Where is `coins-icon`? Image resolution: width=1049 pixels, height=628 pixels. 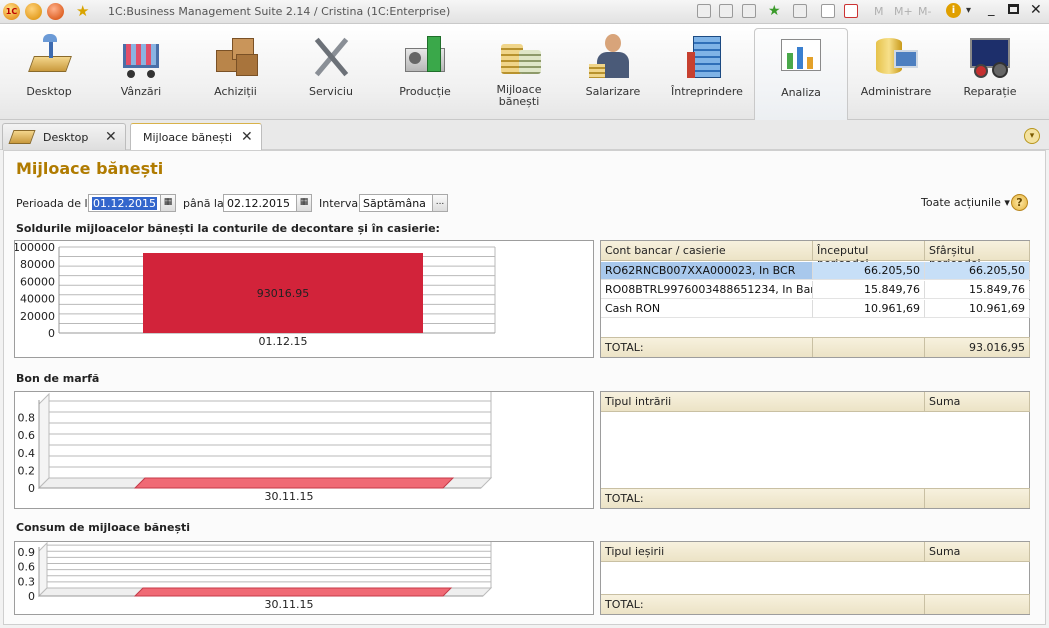 coins-icon is located at coordinates (519, 57).